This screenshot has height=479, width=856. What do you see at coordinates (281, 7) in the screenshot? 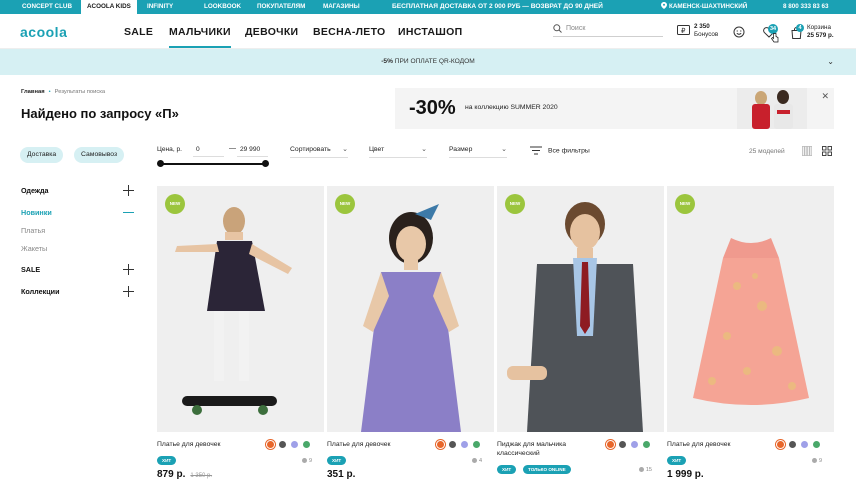
I see `topbar-buyers-link: ПОКУПАТЕЛЯМ` at bounding box center [281, 7].